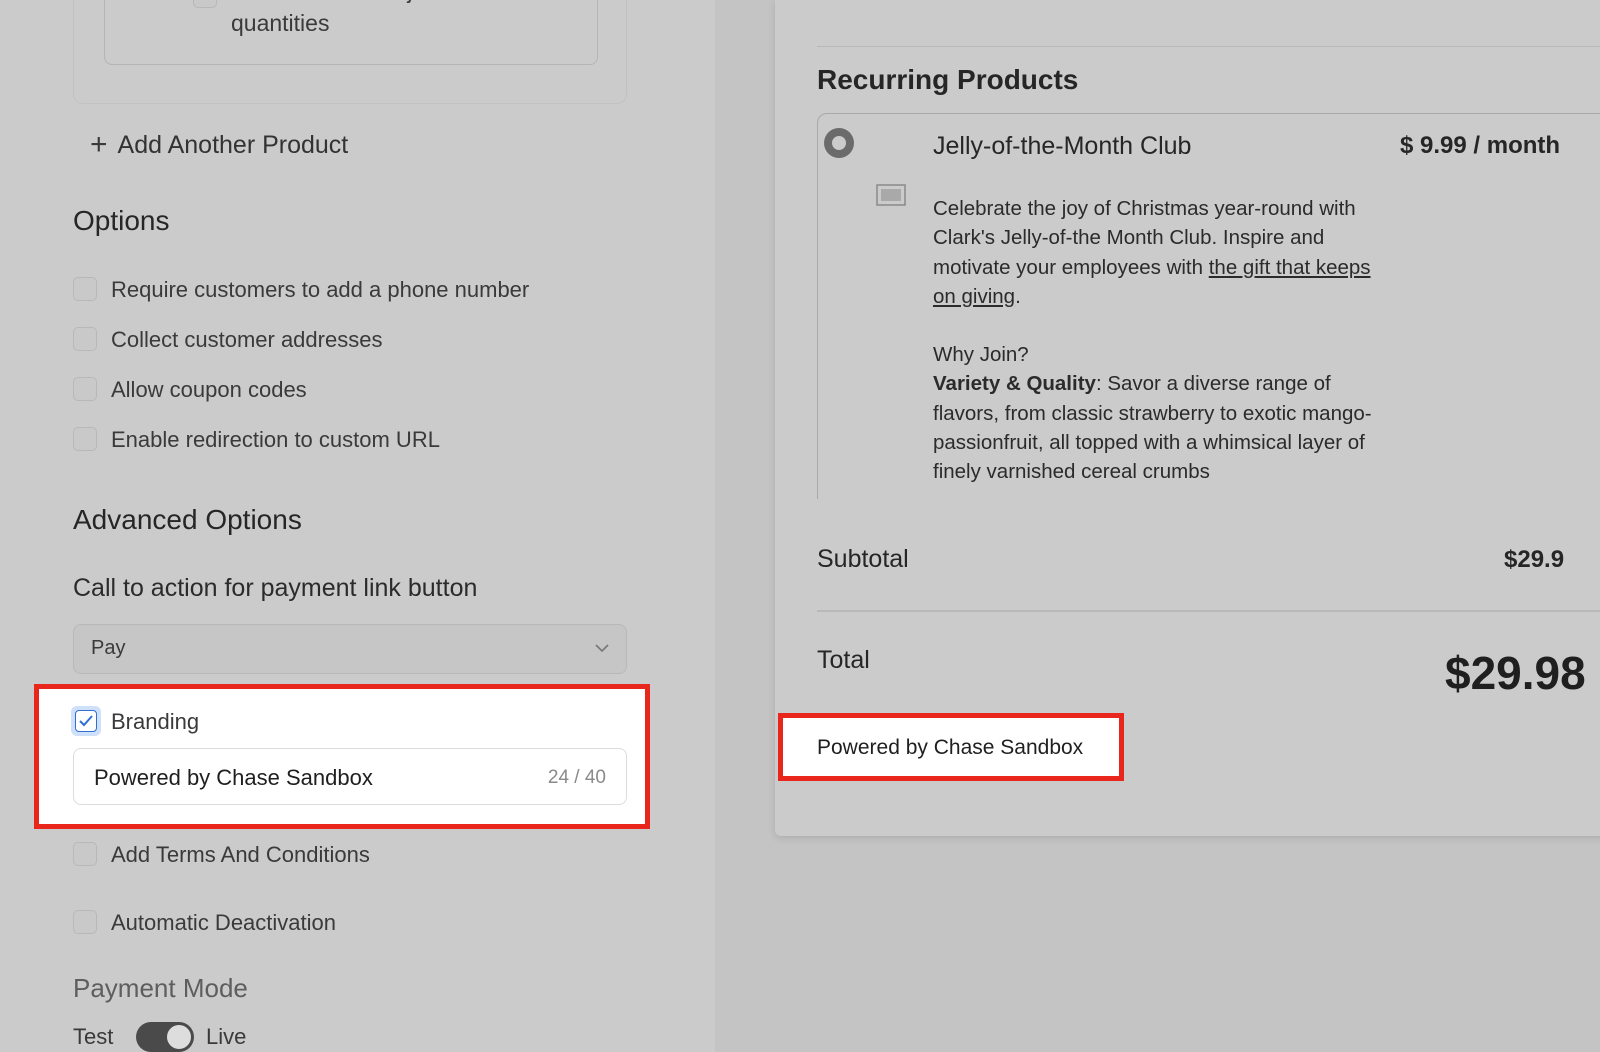 The width and height of the screenshot is (1600, 1052). Describe the element at coordinates (337, 18) in the screenshot. I see `adjust-quantities-label: Let customers adjust quantities` at that location.